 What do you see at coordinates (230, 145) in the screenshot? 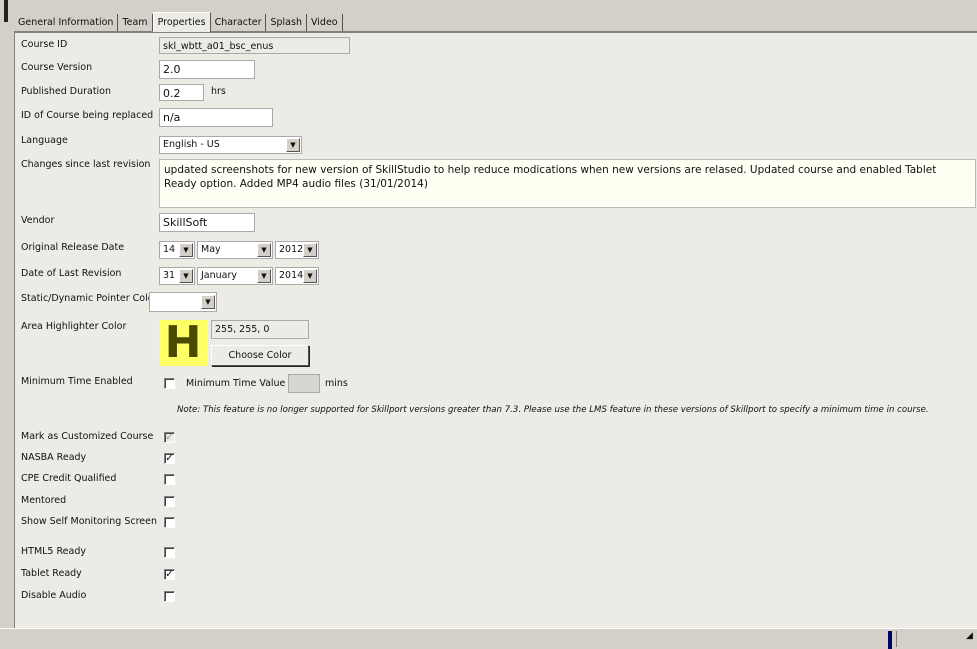
I see `language-select: English - US ▼` at bounding box center [230, 145].